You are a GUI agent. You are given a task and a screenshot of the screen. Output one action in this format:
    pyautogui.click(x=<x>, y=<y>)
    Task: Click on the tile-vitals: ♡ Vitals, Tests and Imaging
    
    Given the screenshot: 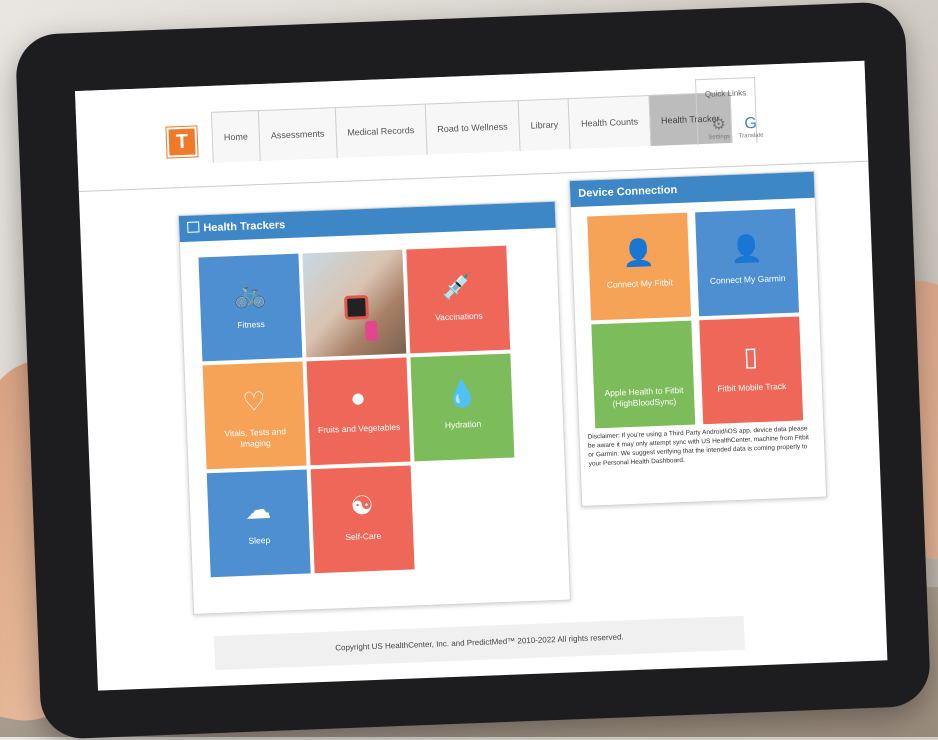 What is the action you would take?
    pyautogui.click(x=254, y=415)
    